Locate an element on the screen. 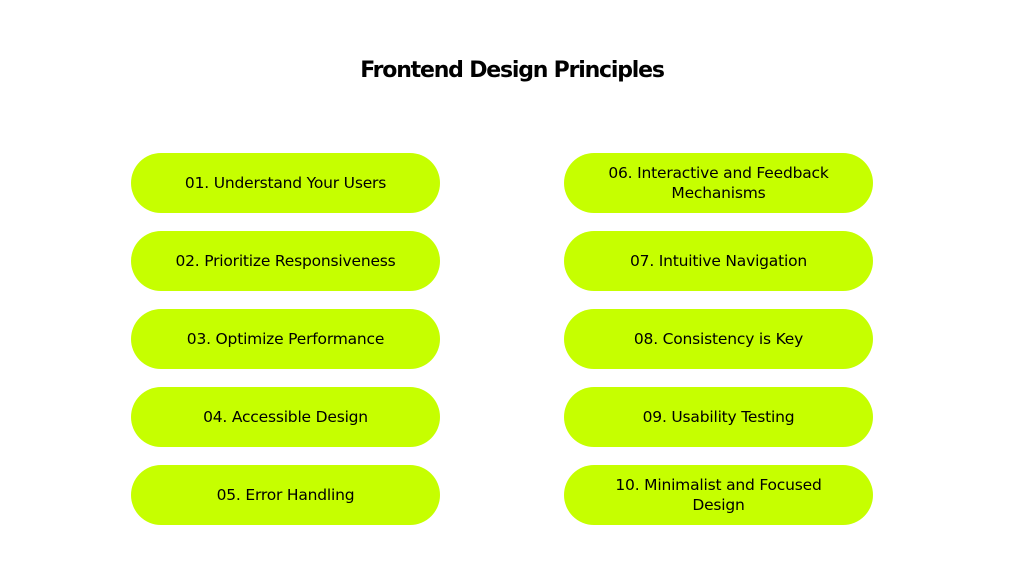 Image resolution: width=1024 pixels, height=576 pixels. principle-pill-03: 03. Optimize Performance is located at coordinates (285, 339).